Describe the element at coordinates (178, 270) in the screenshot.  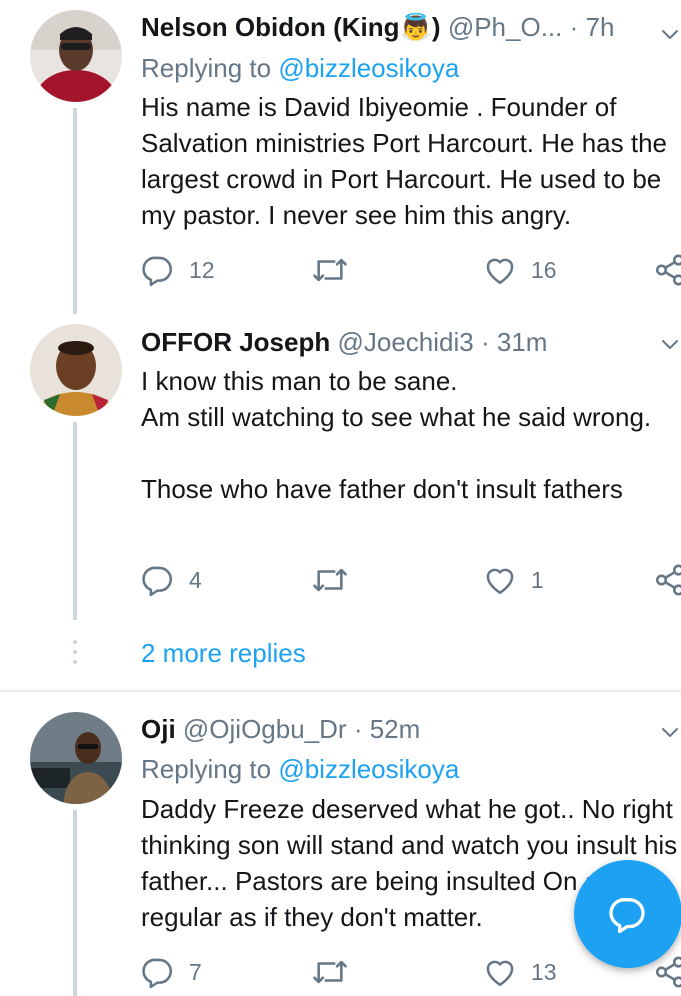
I see `reply-button: 12` at that location.